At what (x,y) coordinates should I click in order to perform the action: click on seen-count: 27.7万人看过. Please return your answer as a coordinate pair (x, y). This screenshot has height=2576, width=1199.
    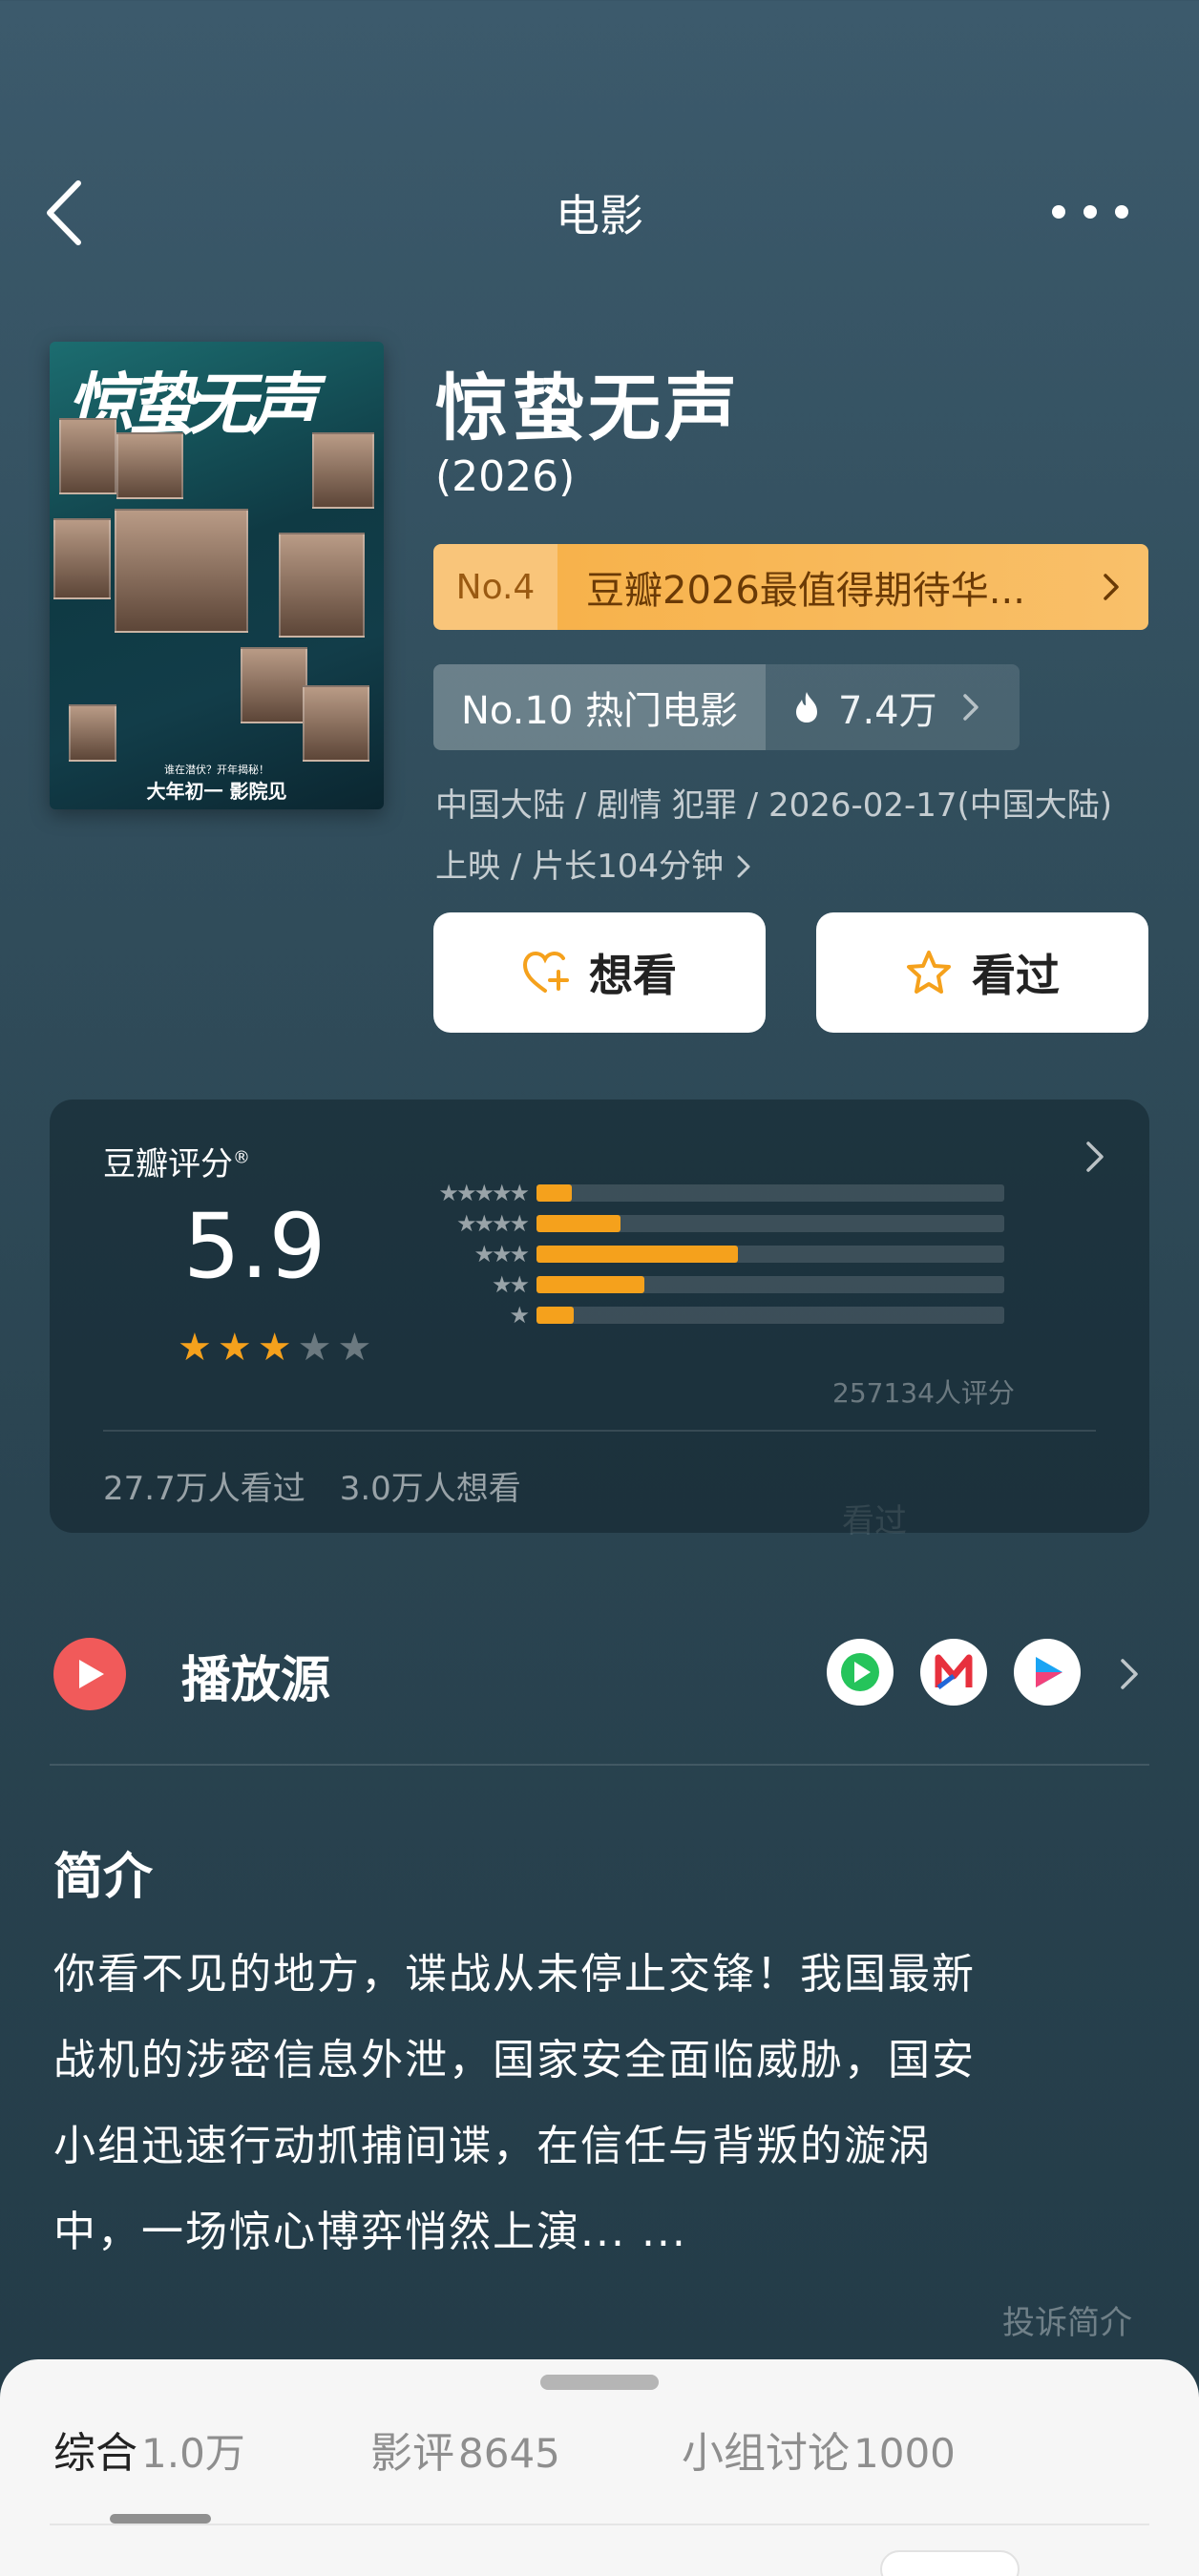
    Looking at the image, I should click on (204, 1489).